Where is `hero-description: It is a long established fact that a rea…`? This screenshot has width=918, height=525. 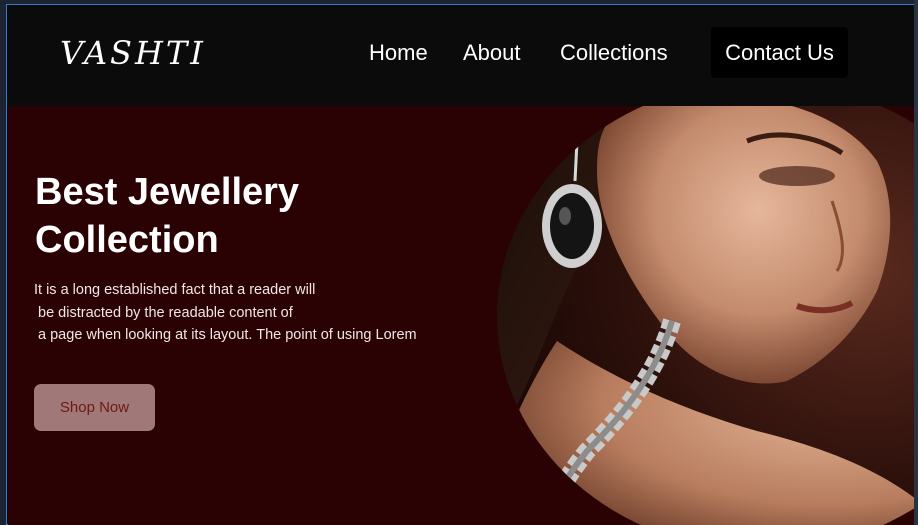
hero-description: It is a long established fact that a rea… is located at coordinates (225, 312).